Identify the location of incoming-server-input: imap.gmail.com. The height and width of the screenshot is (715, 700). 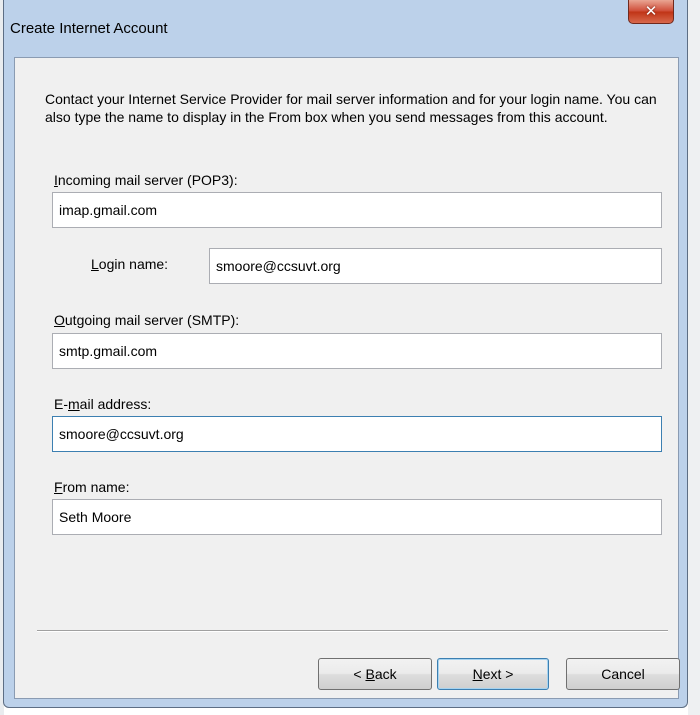
(357, 210).